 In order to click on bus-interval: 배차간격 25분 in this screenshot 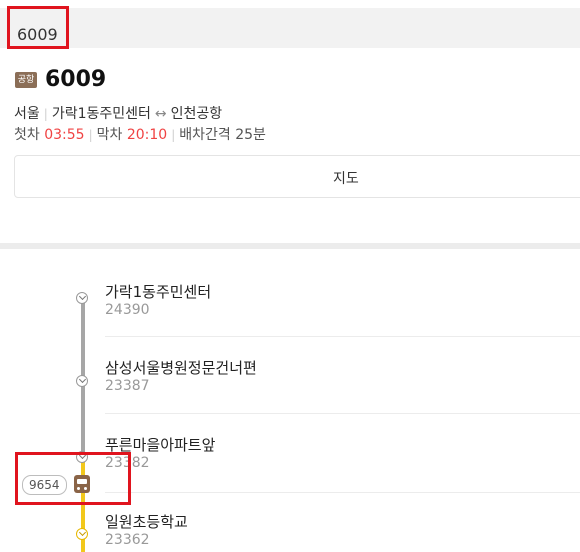, I will do `click(222, 135)`.